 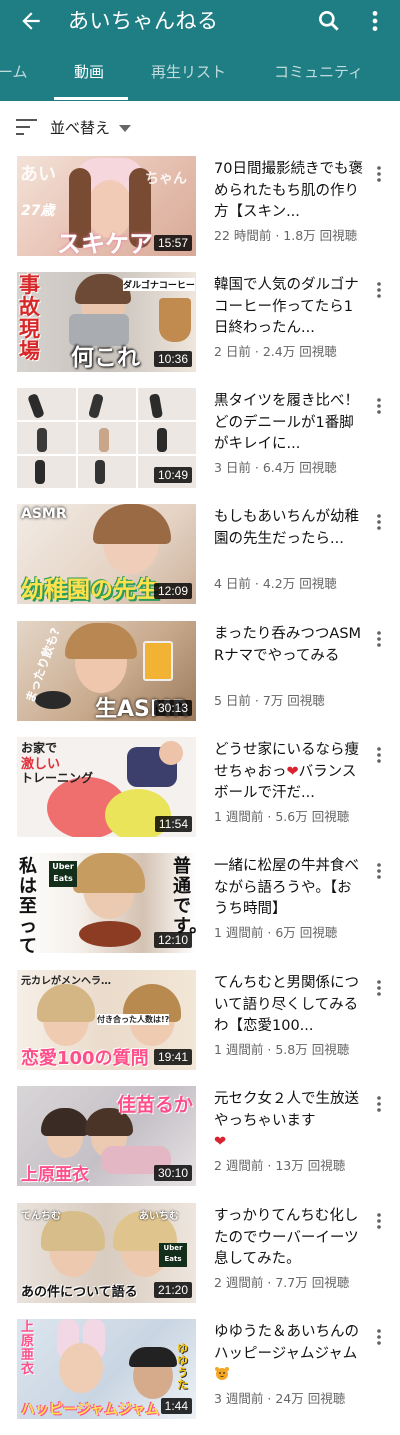 What do you see at coordinates (14, 71) in the screenshot?
I see `tab-home: ーム` at bounding box center [14, 71].